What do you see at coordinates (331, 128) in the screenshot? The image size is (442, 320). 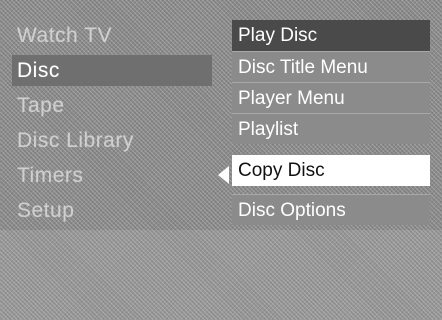 I see `sub-menu-item-playlist: Playlist` at bounding box center [331, 128].